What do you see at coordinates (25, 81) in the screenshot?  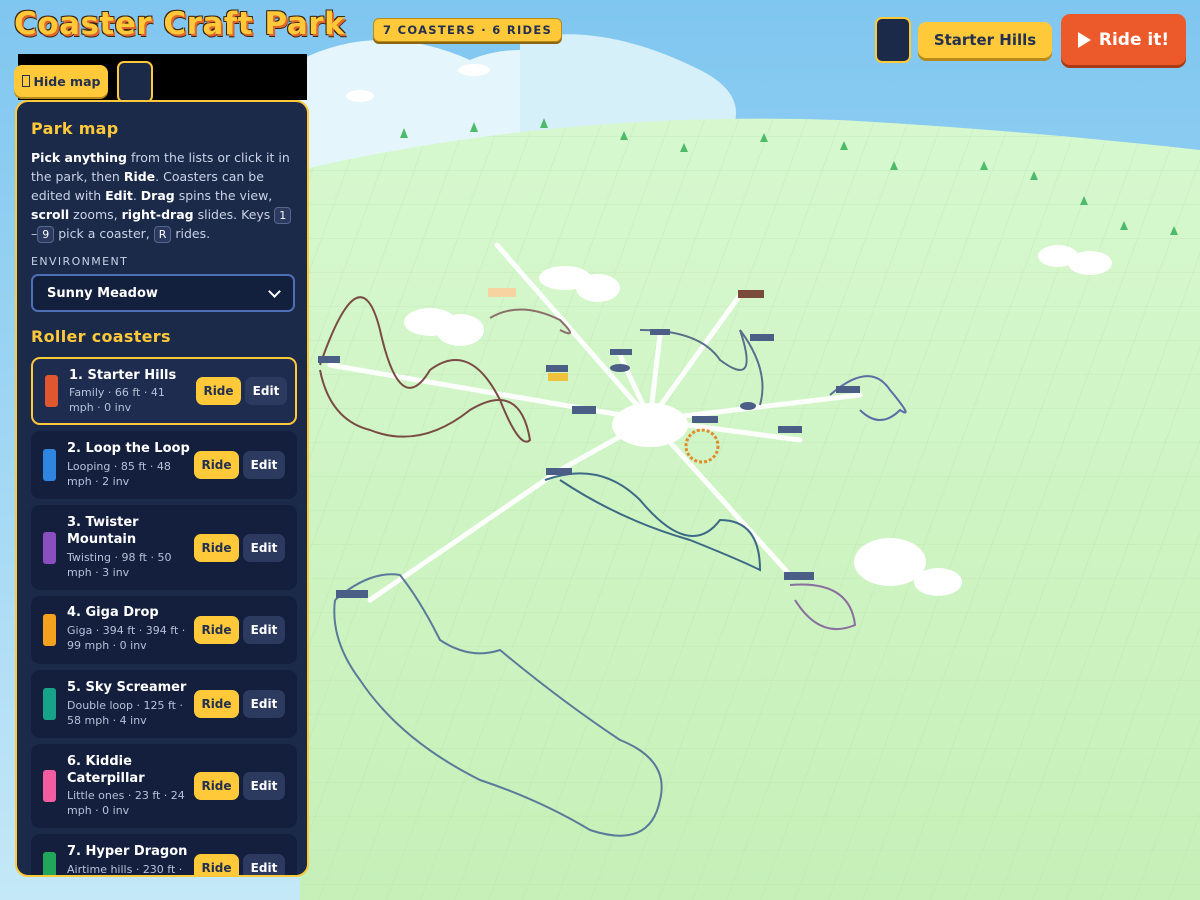 I see `map-toggle-icon` at bounding box center [25, 81].